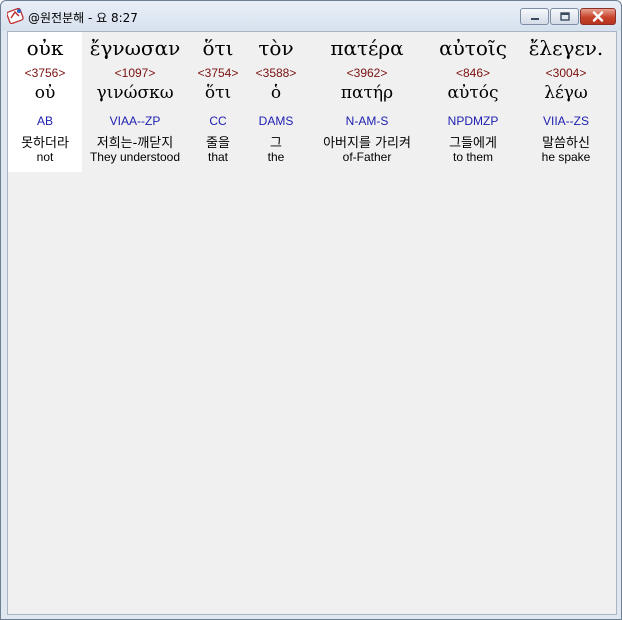 The width and height of the screenshot is (622, 620). I want to click on english-gloss: that, so click(217, 157).